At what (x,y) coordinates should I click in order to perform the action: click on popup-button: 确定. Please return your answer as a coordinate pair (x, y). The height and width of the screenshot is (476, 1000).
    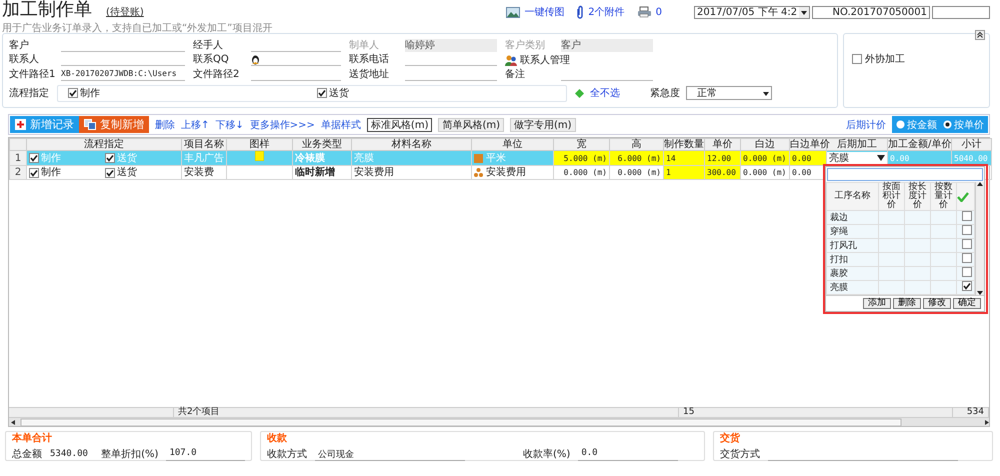
    Looking at the image, I should click on (967, 303).